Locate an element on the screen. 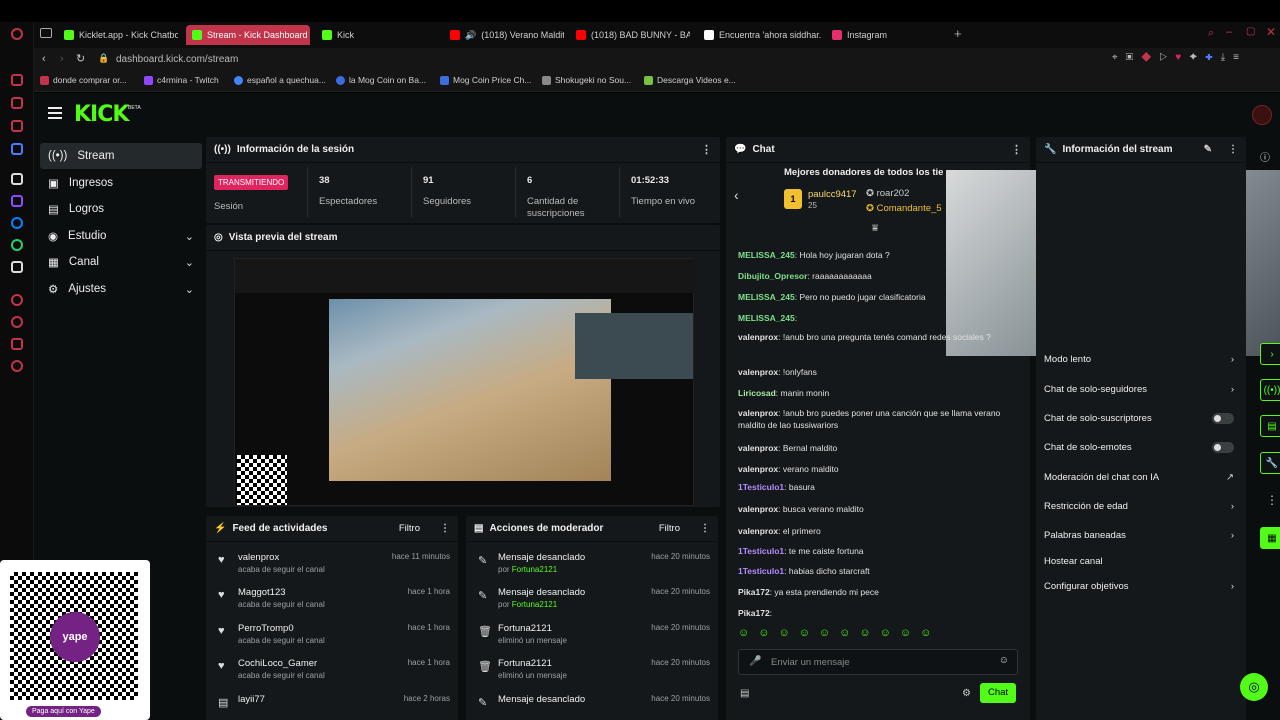 The width and height of the screenshot is (1280, 720). lock-icon: 🔒 is located at coordinates (103, 58).